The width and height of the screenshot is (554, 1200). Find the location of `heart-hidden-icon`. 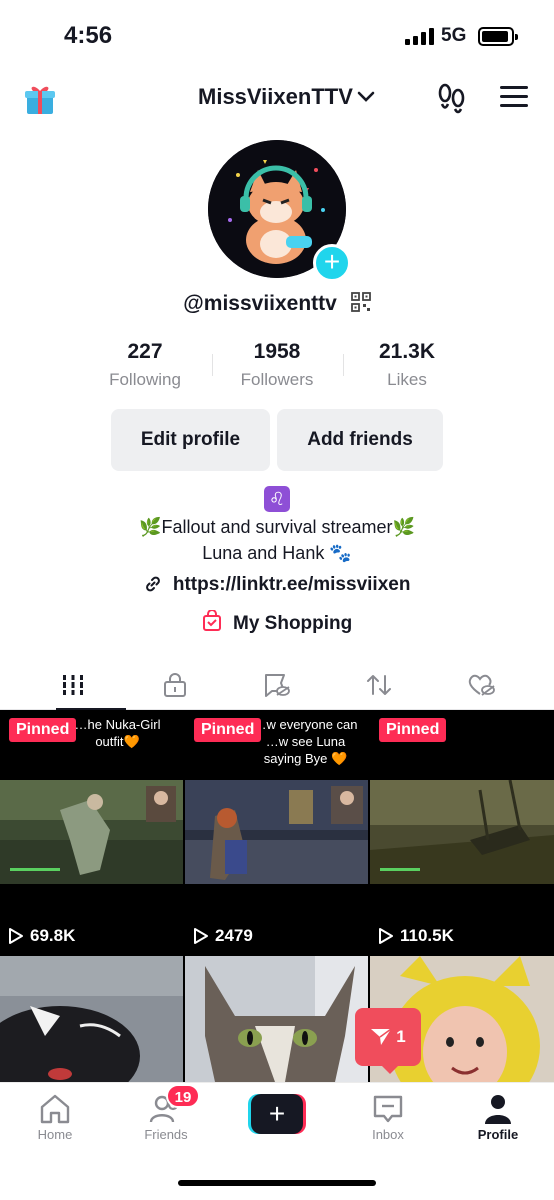

heart-hidden-icon is located at coordinates (481, 685).